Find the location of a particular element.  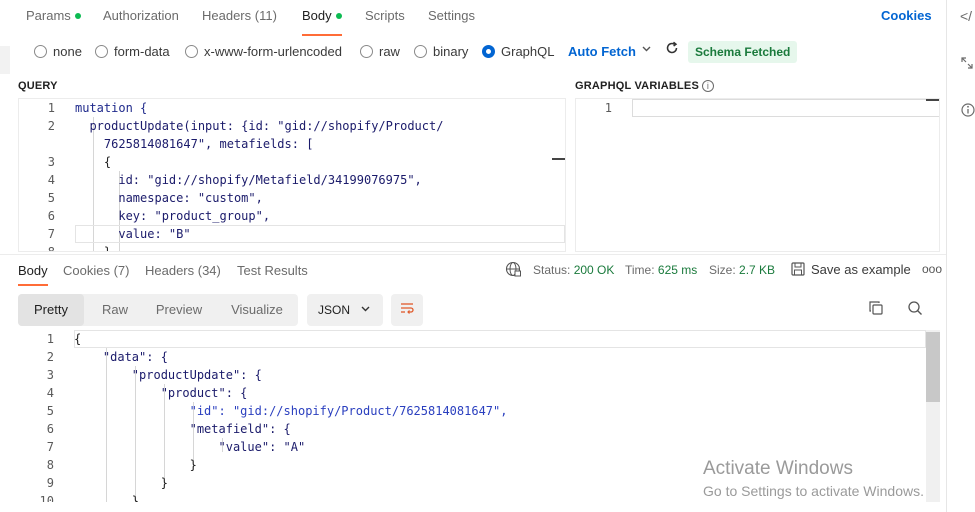

save-icon is located at coordinates (798, 270).